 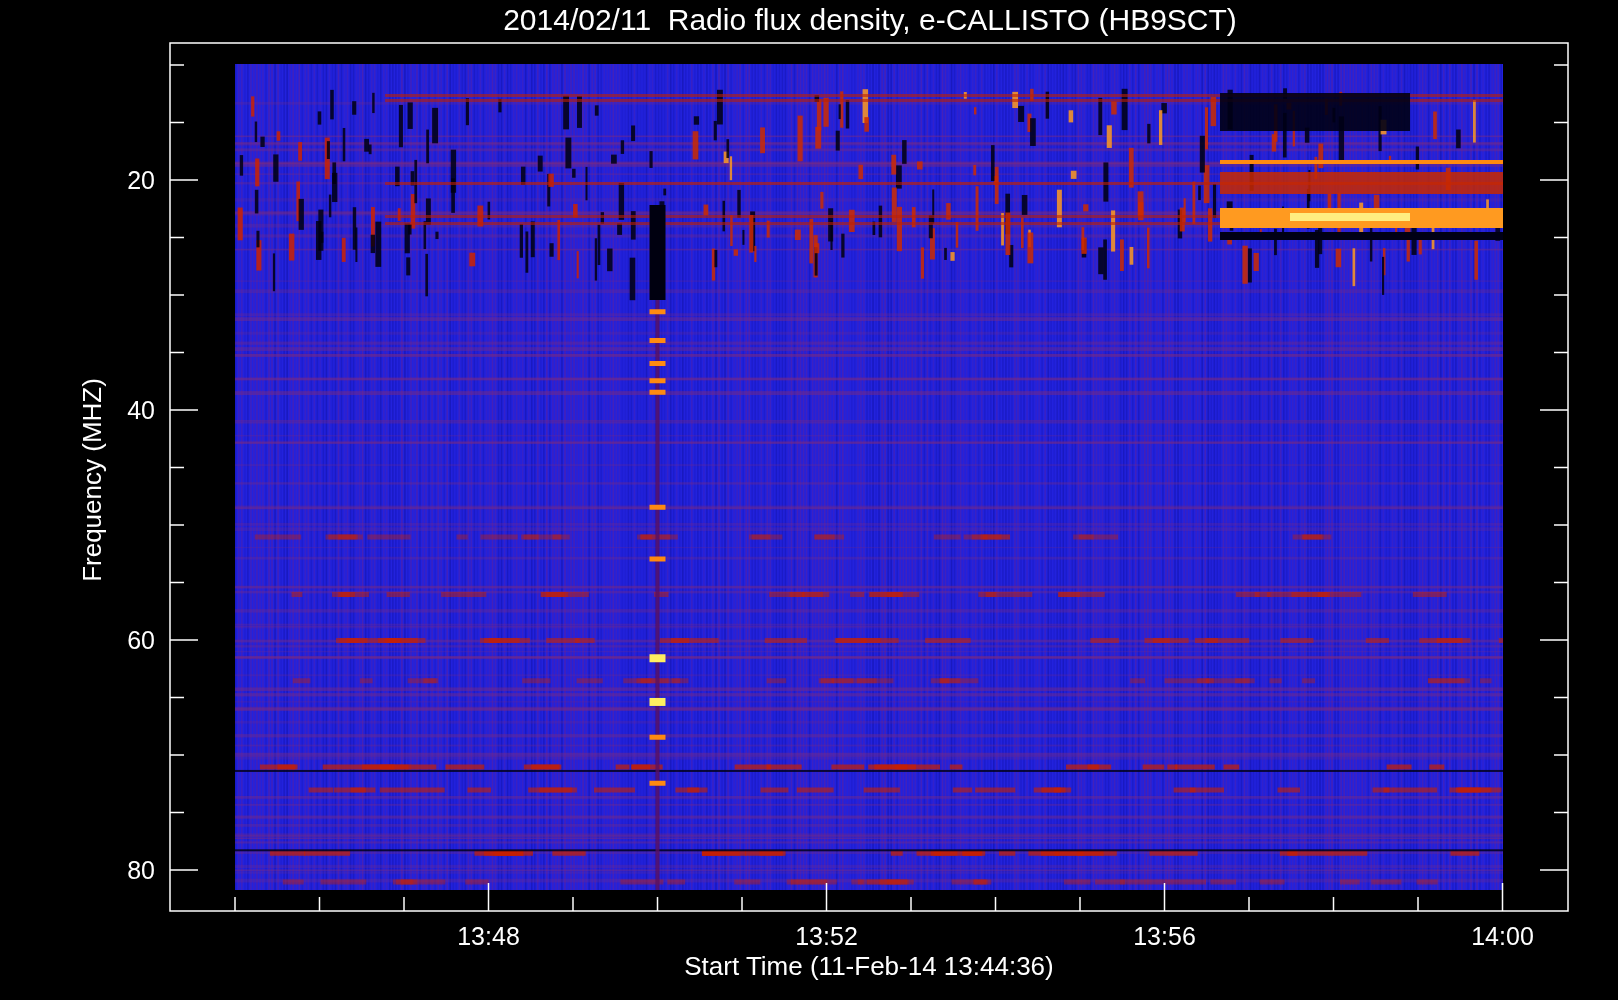 I want to click on x-tick-label: 14:00, so click(x=1502, y=936).